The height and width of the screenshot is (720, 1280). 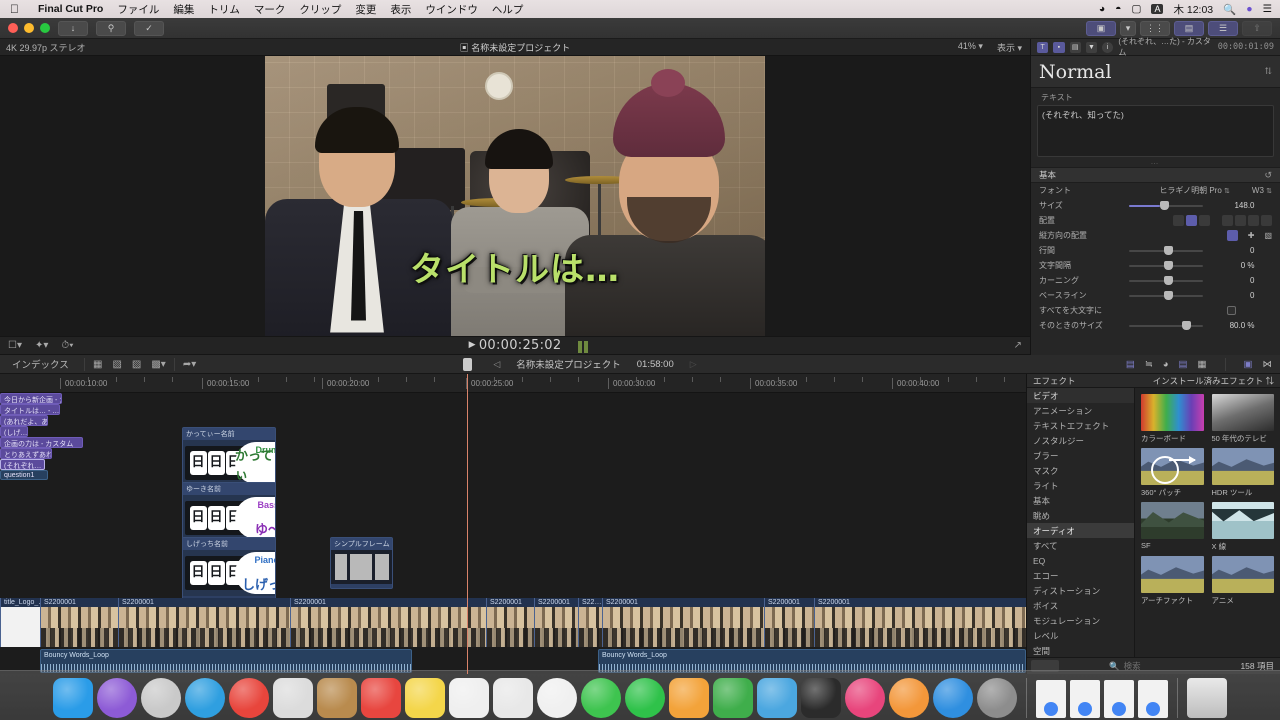 I want to click on close-window-button, so click(x=13, y=28).